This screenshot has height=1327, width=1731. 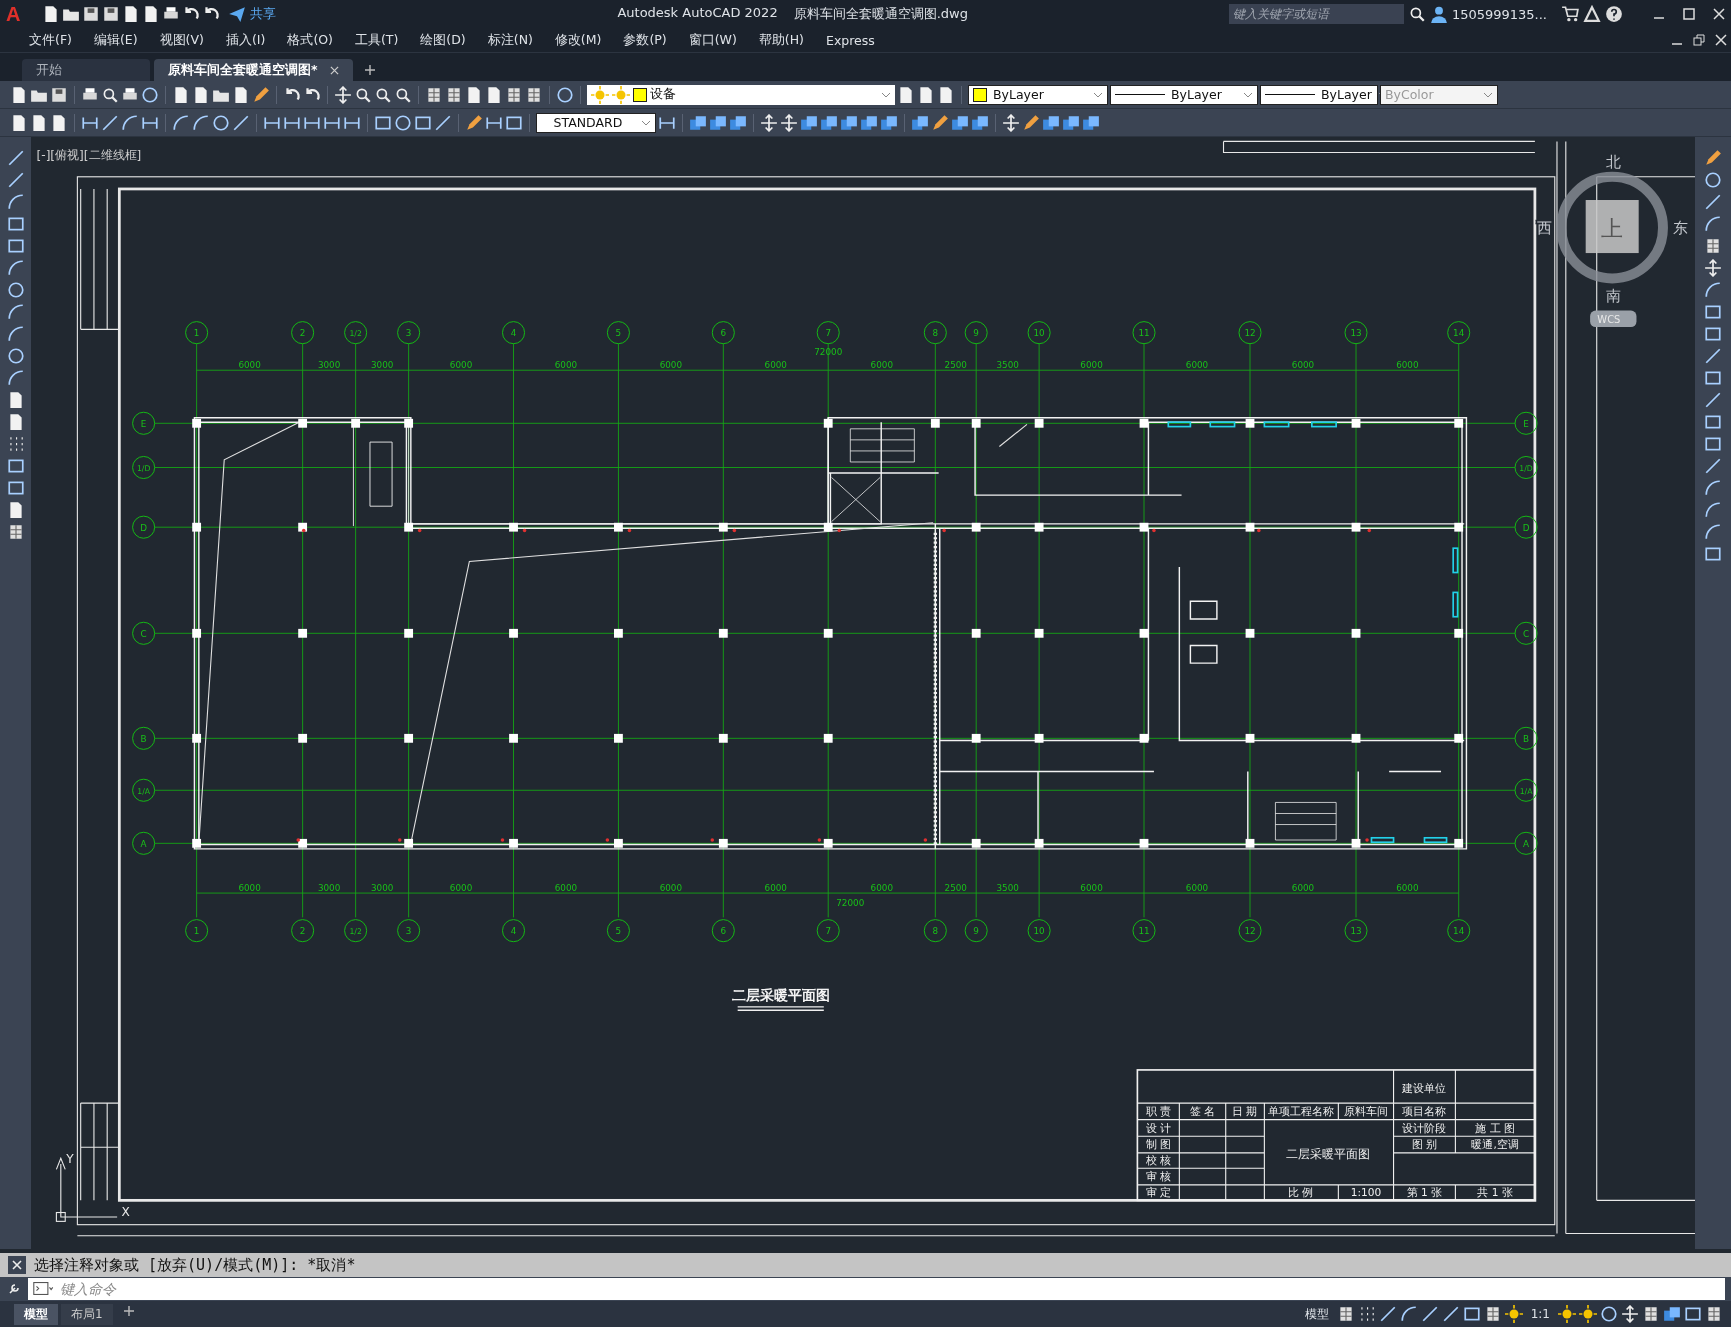 I want to click on layout-tab: 布局1, so click(x=87, y=1314).